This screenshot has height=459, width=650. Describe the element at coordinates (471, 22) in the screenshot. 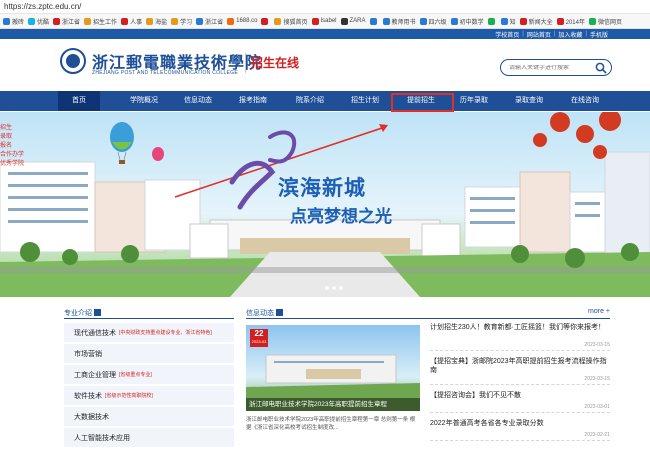

I see `bookmark-label: 初中数学` at that location.